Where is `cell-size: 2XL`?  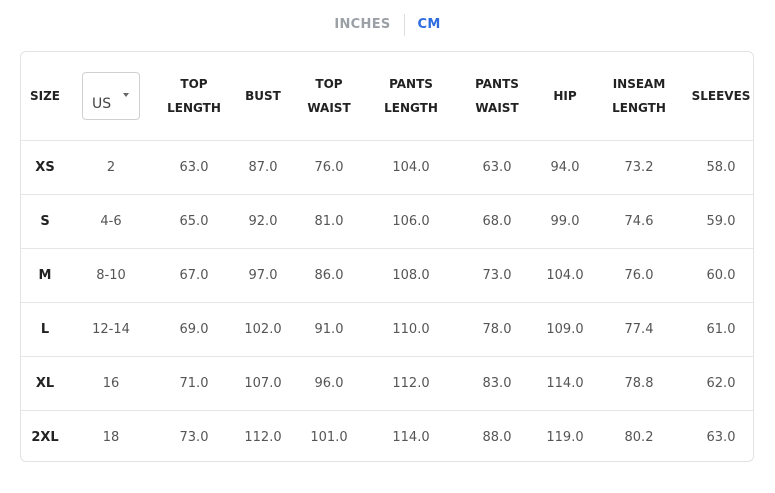
cell-size: 2XL is located at coordinates (45, 435).